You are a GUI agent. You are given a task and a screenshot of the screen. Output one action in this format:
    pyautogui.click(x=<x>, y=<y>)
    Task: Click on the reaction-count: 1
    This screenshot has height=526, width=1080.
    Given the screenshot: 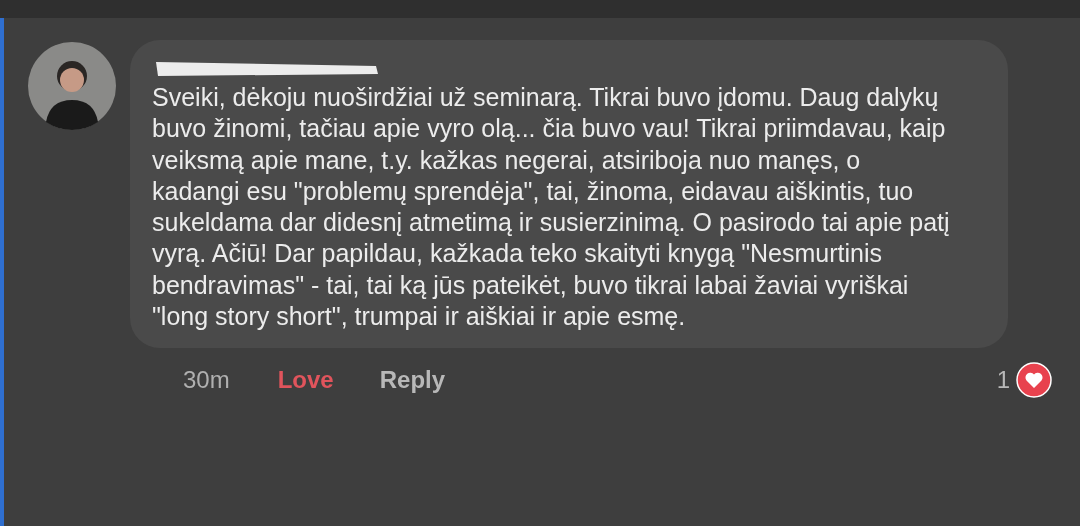 What is the action you would take?
    pyautogui.click(x=1003, y=380)
    